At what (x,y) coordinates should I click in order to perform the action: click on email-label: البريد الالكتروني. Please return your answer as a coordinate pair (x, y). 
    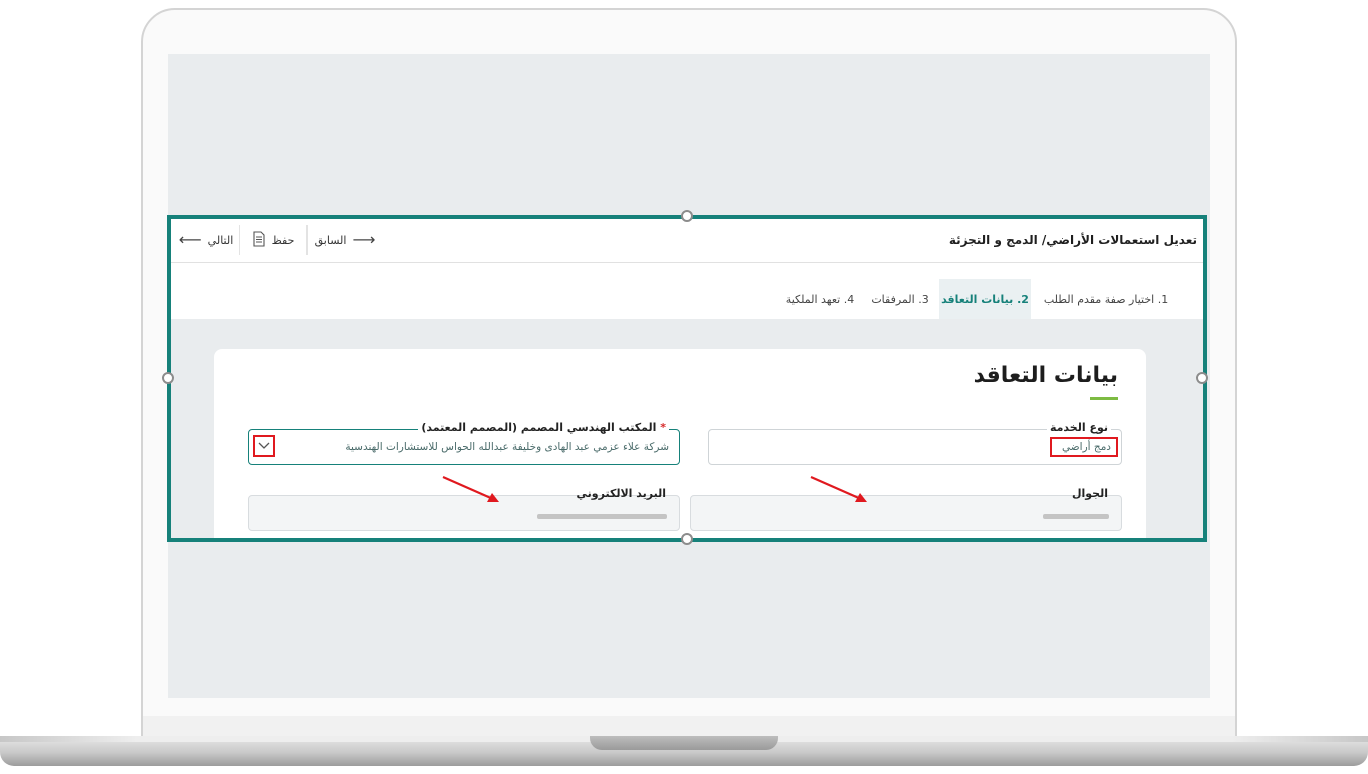
    Looking at the image, I should click on (621, 493).